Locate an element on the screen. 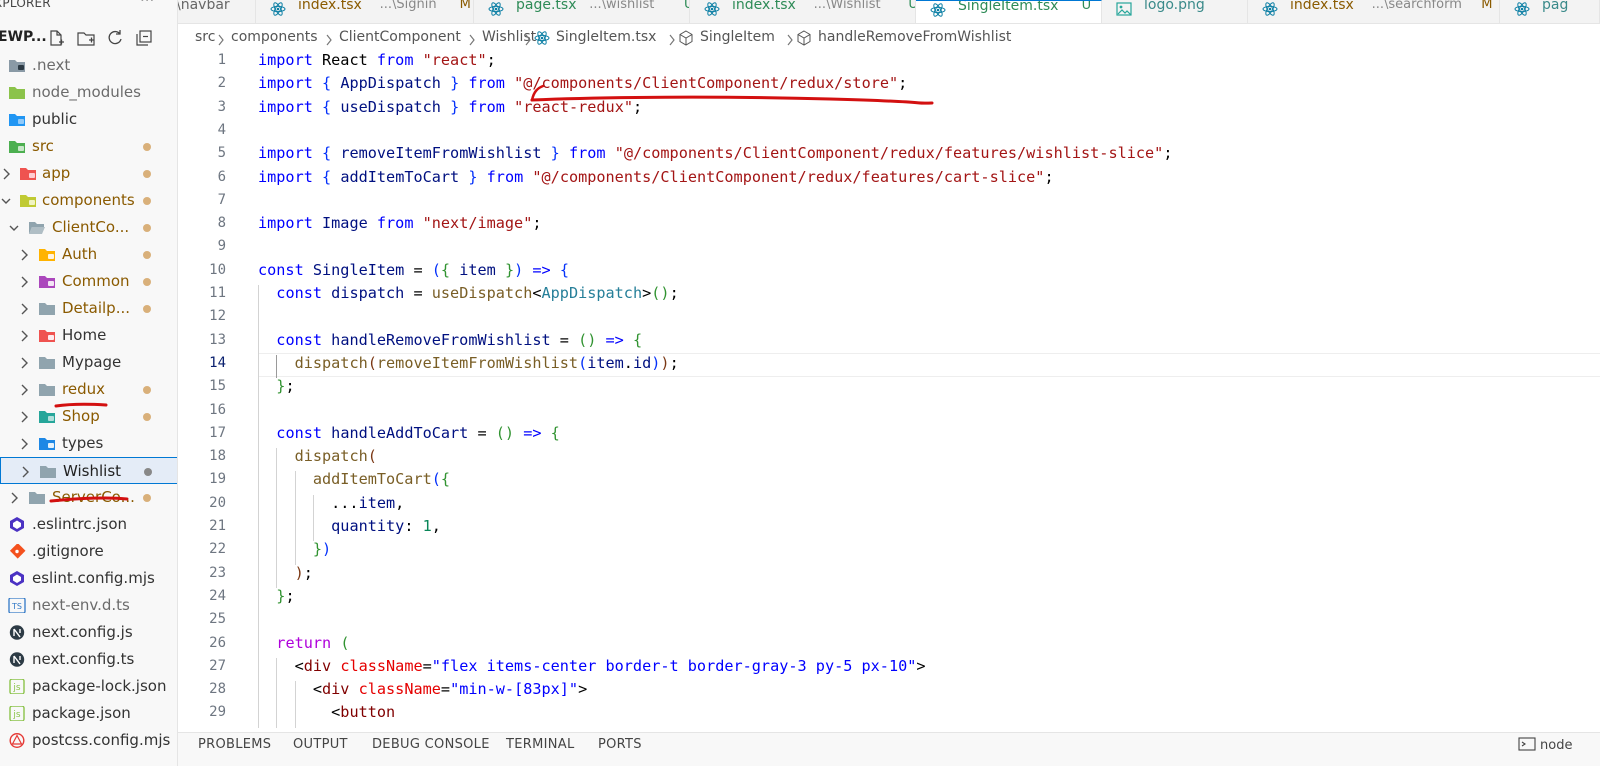  editor-tab: index.tsx ...\searchform M is located at coordinates (1374, 11).